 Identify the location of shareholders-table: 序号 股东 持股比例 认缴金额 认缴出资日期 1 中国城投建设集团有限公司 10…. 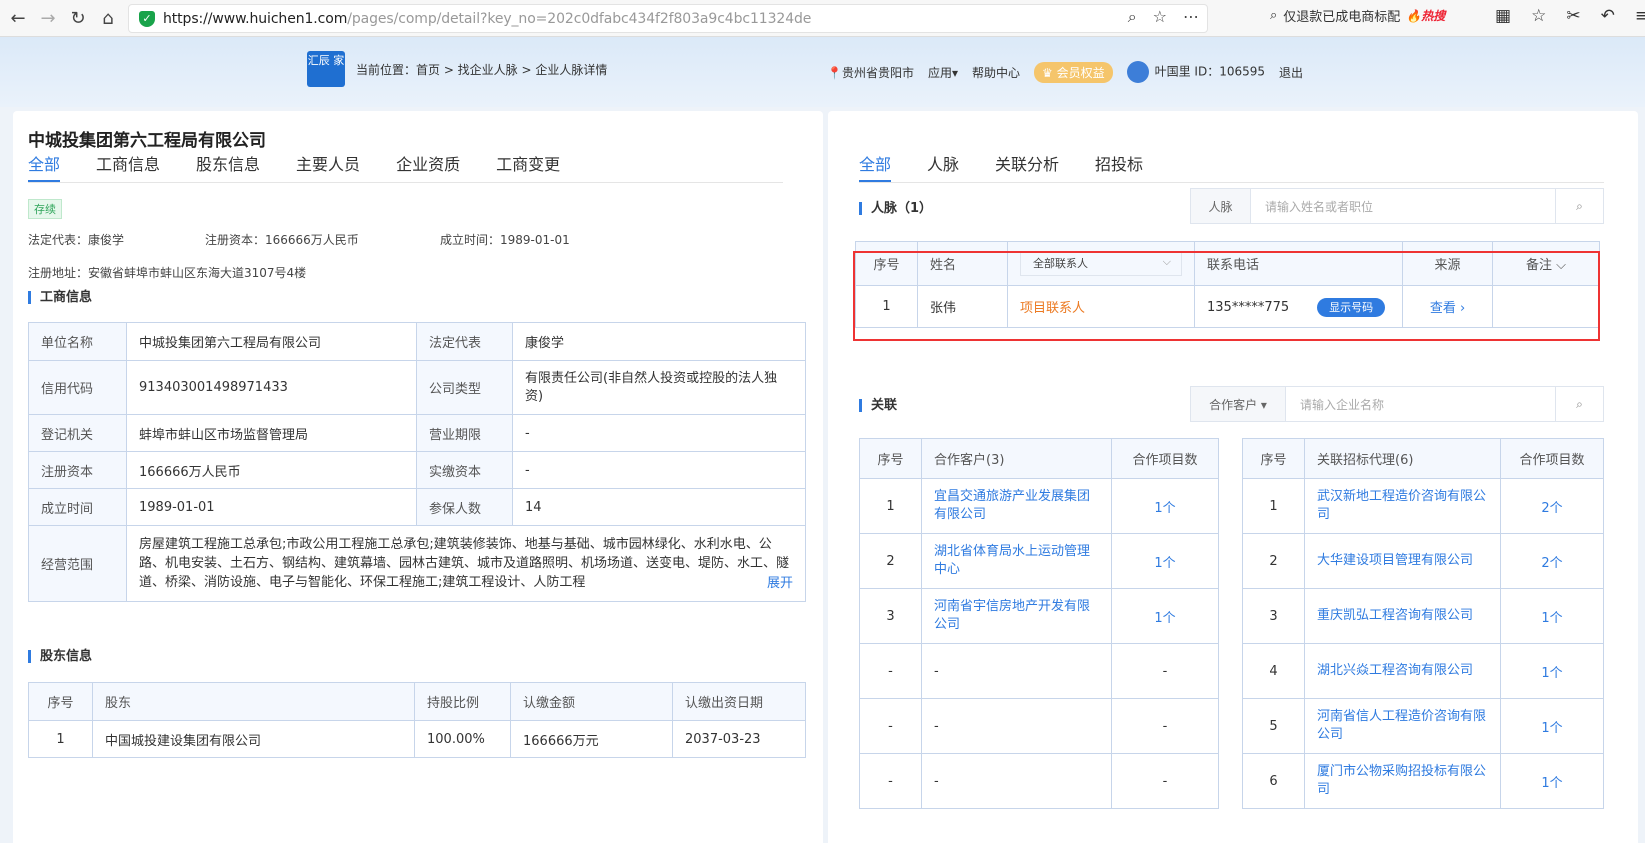
(417, 720).